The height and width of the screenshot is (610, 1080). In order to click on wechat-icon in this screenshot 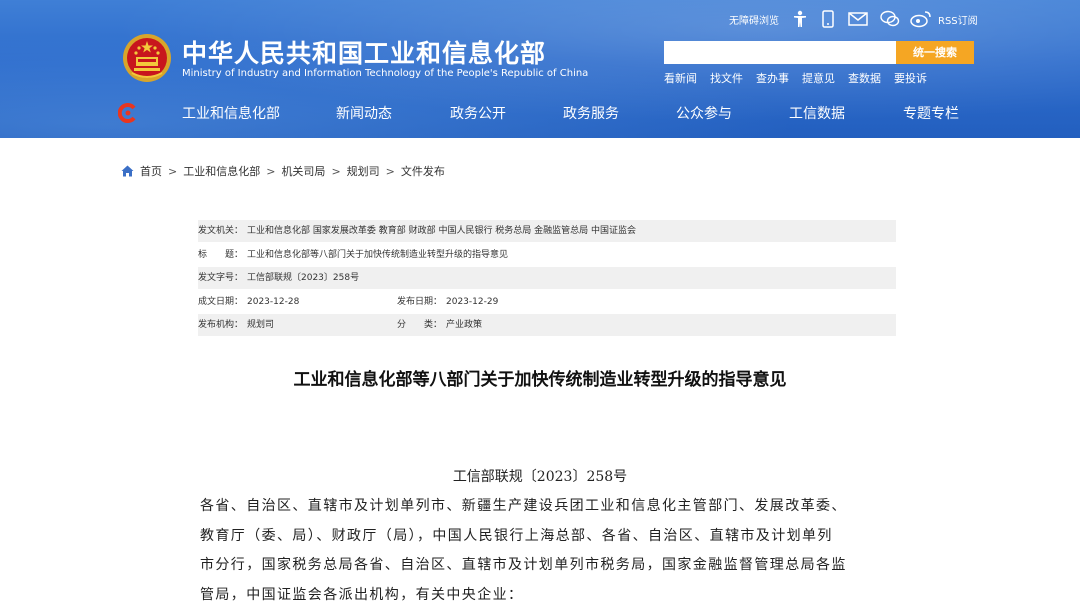, I will do `click(890, 19)`.